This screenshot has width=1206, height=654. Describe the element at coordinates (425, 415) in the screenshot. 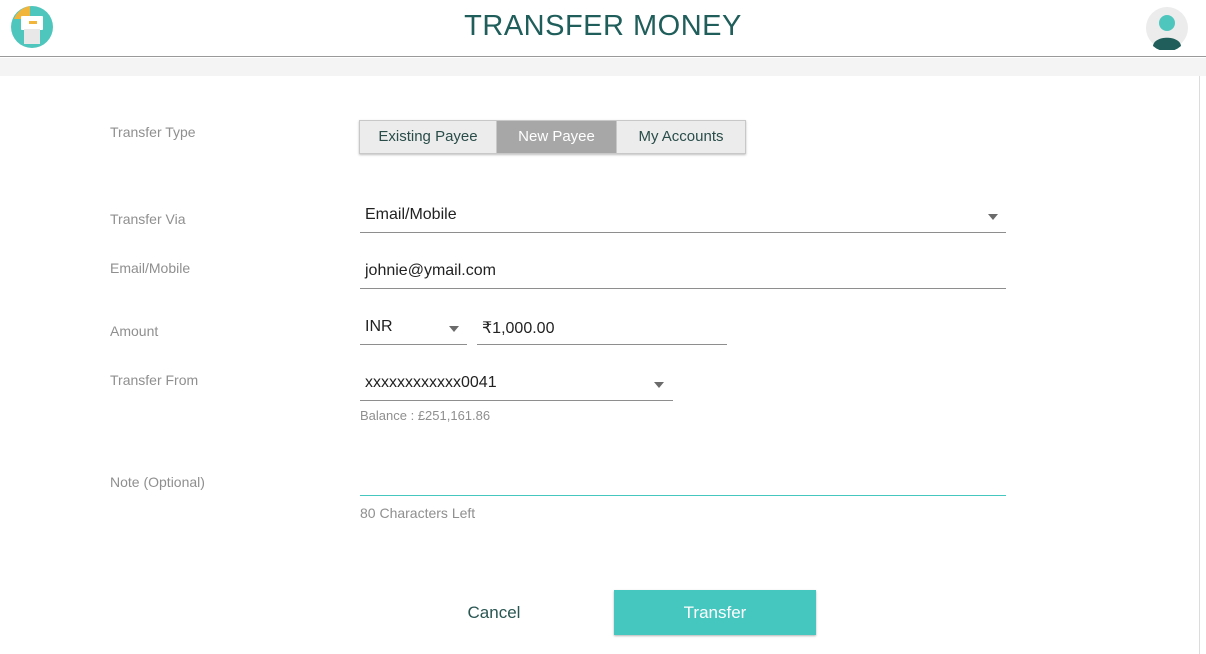

I see `balance-text: Balance : £251,161.86` at that location.